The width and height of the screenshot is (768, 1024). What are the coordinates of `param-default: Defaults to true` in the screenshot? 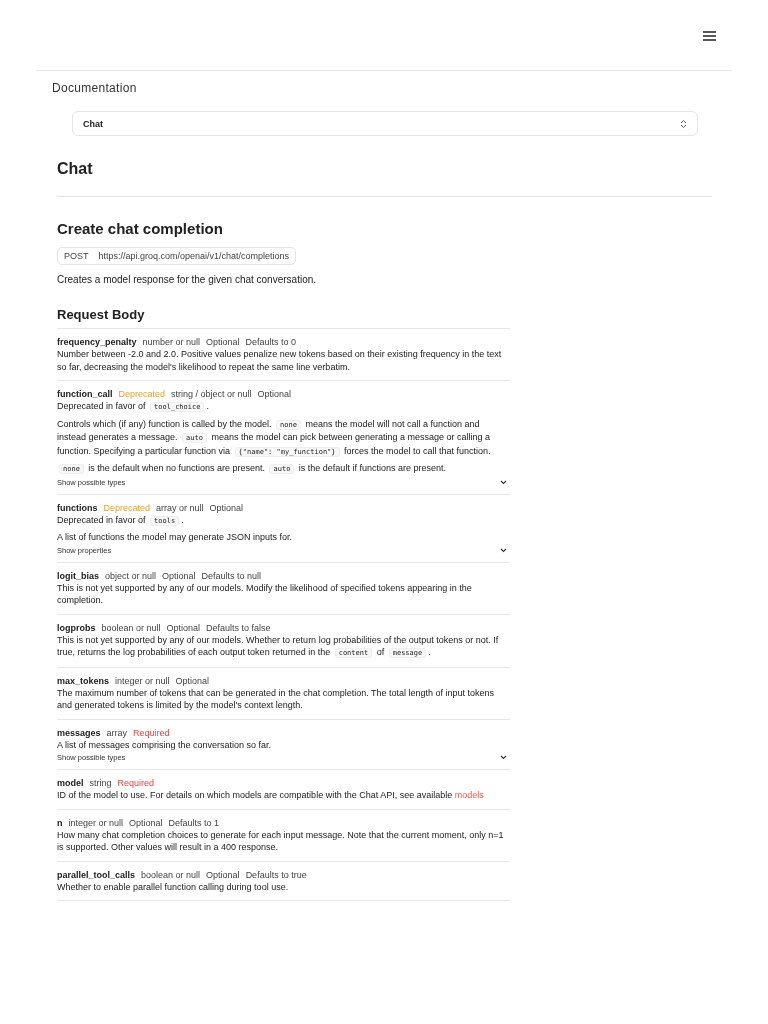 It's located at (276, 874).